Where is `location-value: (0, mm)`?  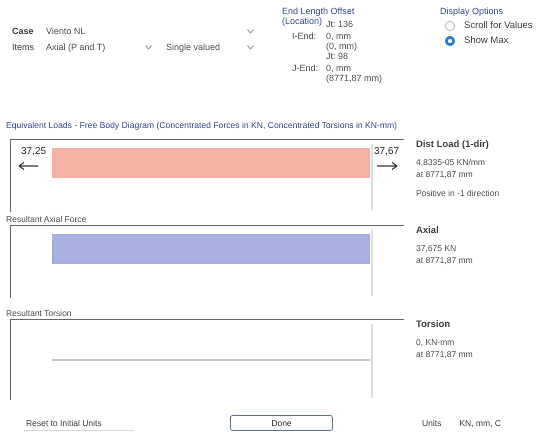 location-value: (0, mm) is located at coordinates (342, 46).